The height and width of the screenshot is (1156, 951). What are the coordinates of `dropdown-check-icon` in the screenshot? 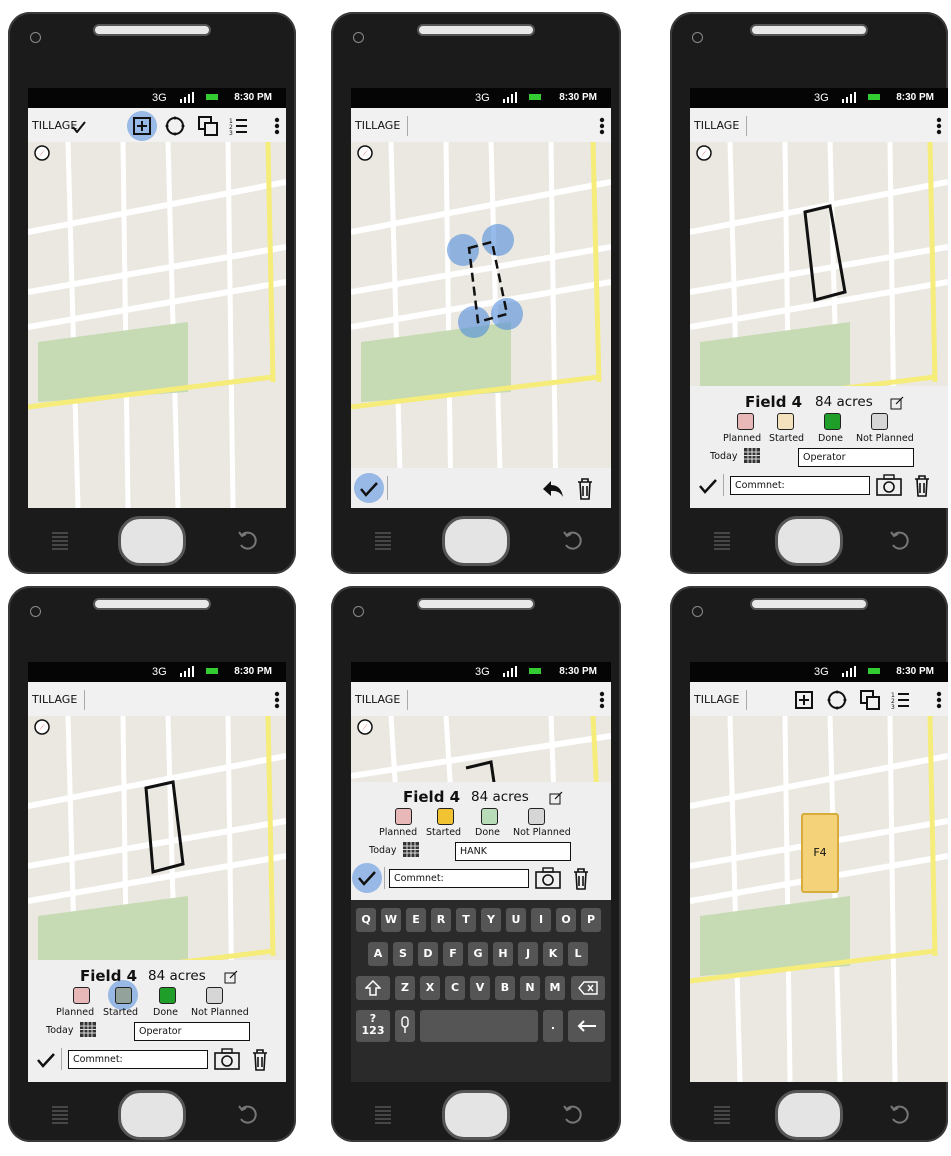 It's located at (79, 127).